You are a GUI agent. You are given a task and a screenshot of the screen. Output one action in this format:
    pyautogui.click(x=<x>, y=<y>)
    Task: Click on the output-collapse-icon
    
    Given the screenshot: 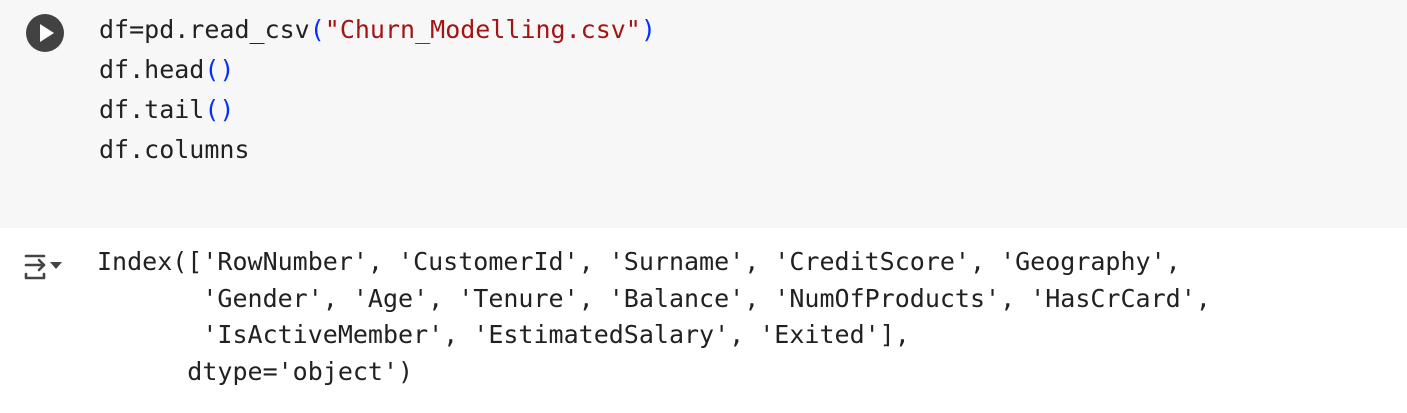 What is the action you would take?
    pyautogui.click(x=43, y=267)
    